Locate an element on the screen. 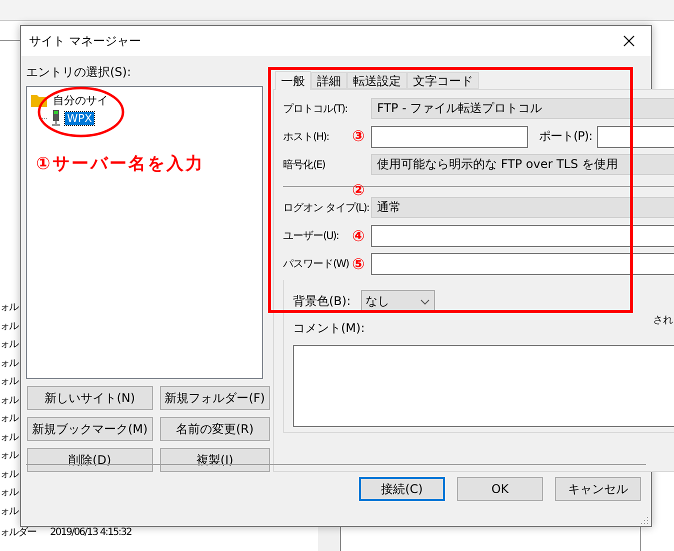 The height and width of the screenshot is (551, 674). step-number: ④ is located at coordinates (358, 236).